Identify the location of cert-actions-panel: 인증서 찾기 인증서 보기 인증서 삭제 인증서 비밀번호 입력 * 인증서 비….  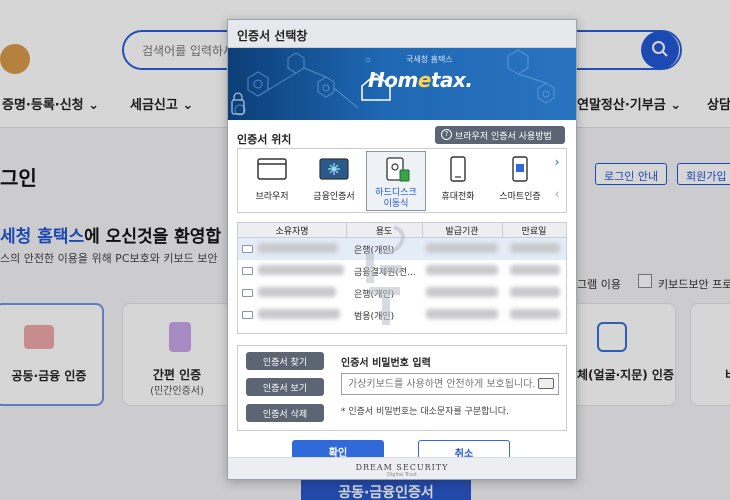
(402, 388).